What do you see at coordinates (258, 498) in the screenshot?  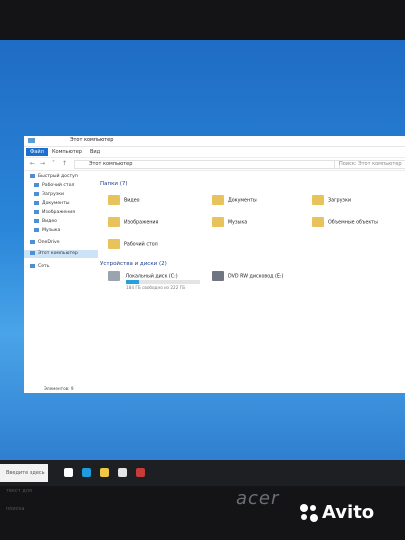 I see `acer-logo: acer` at bounding box center [258, 498].